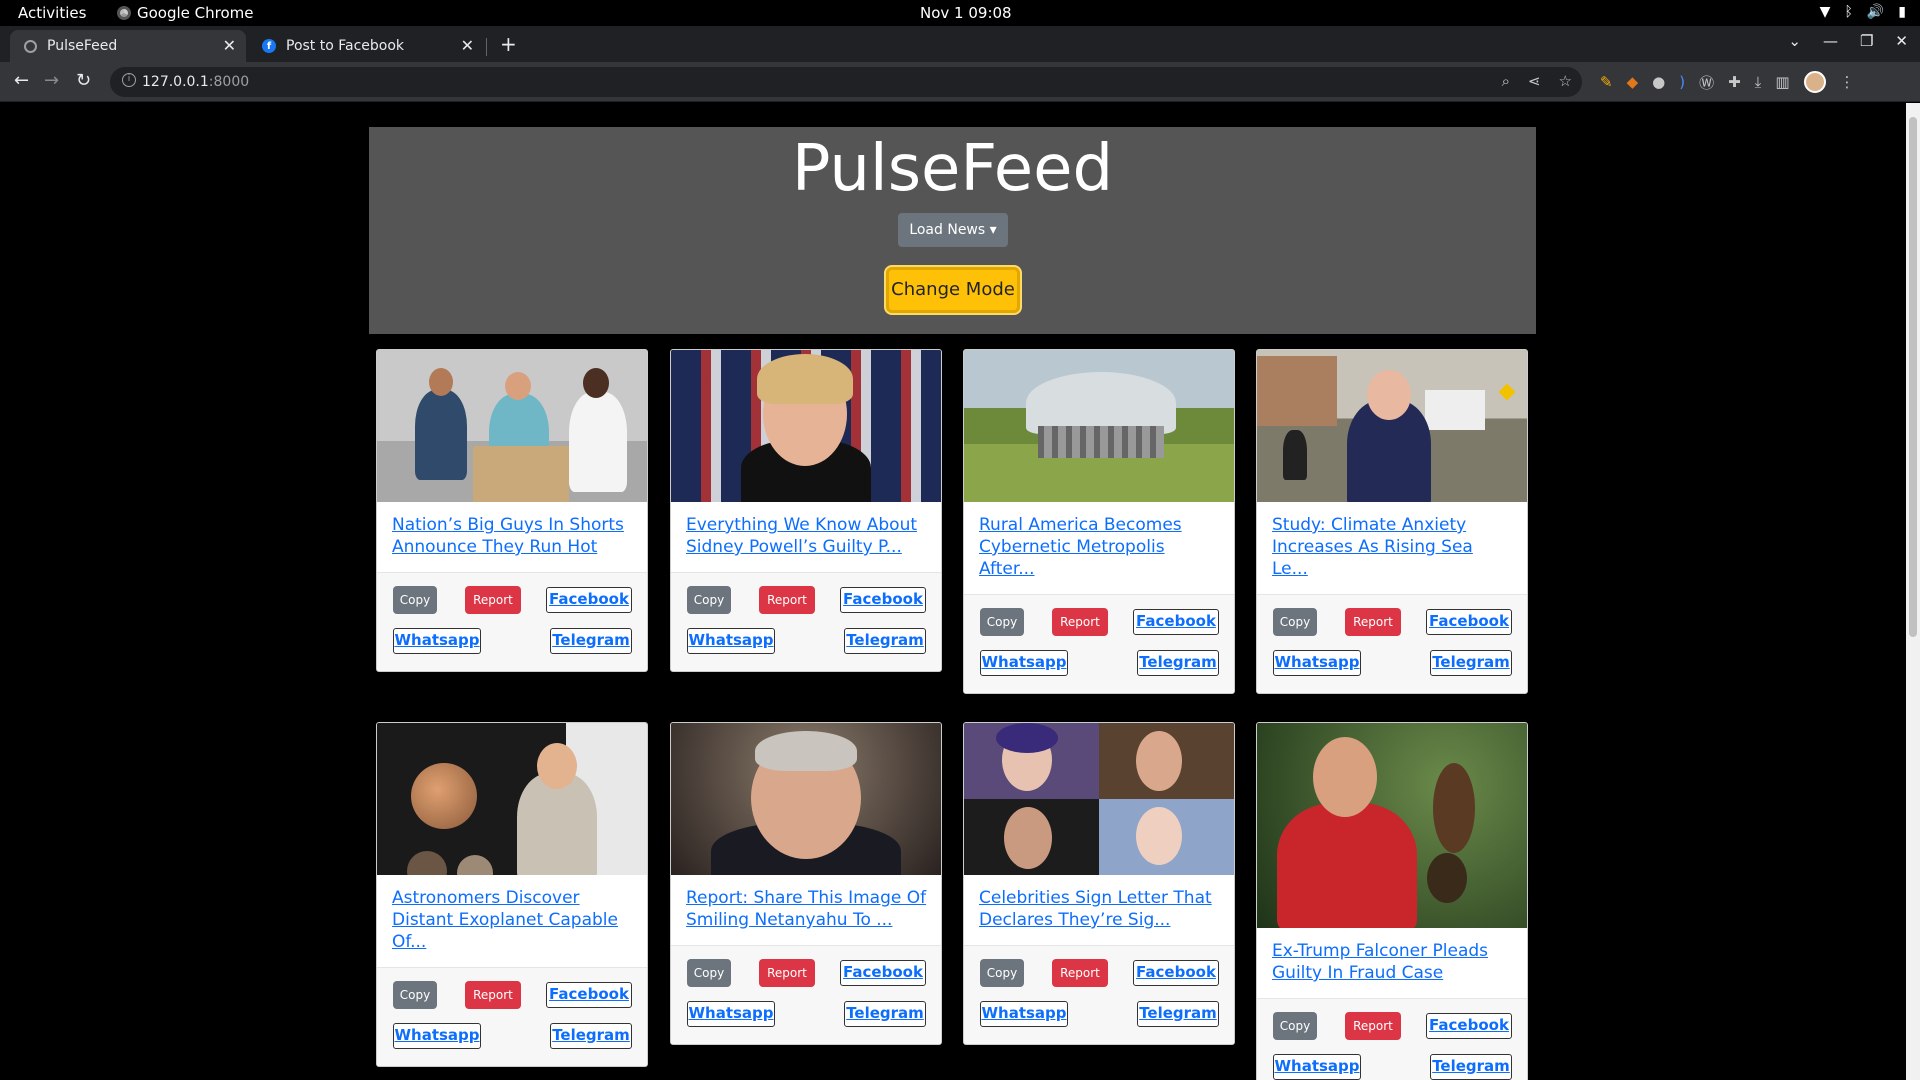 The image size is (1920, 1080). What do you see at coordinates (953, 230) in the screenshot?
I see `load-news-dropdown: Load News ▾` at bounding box center [953, 230].